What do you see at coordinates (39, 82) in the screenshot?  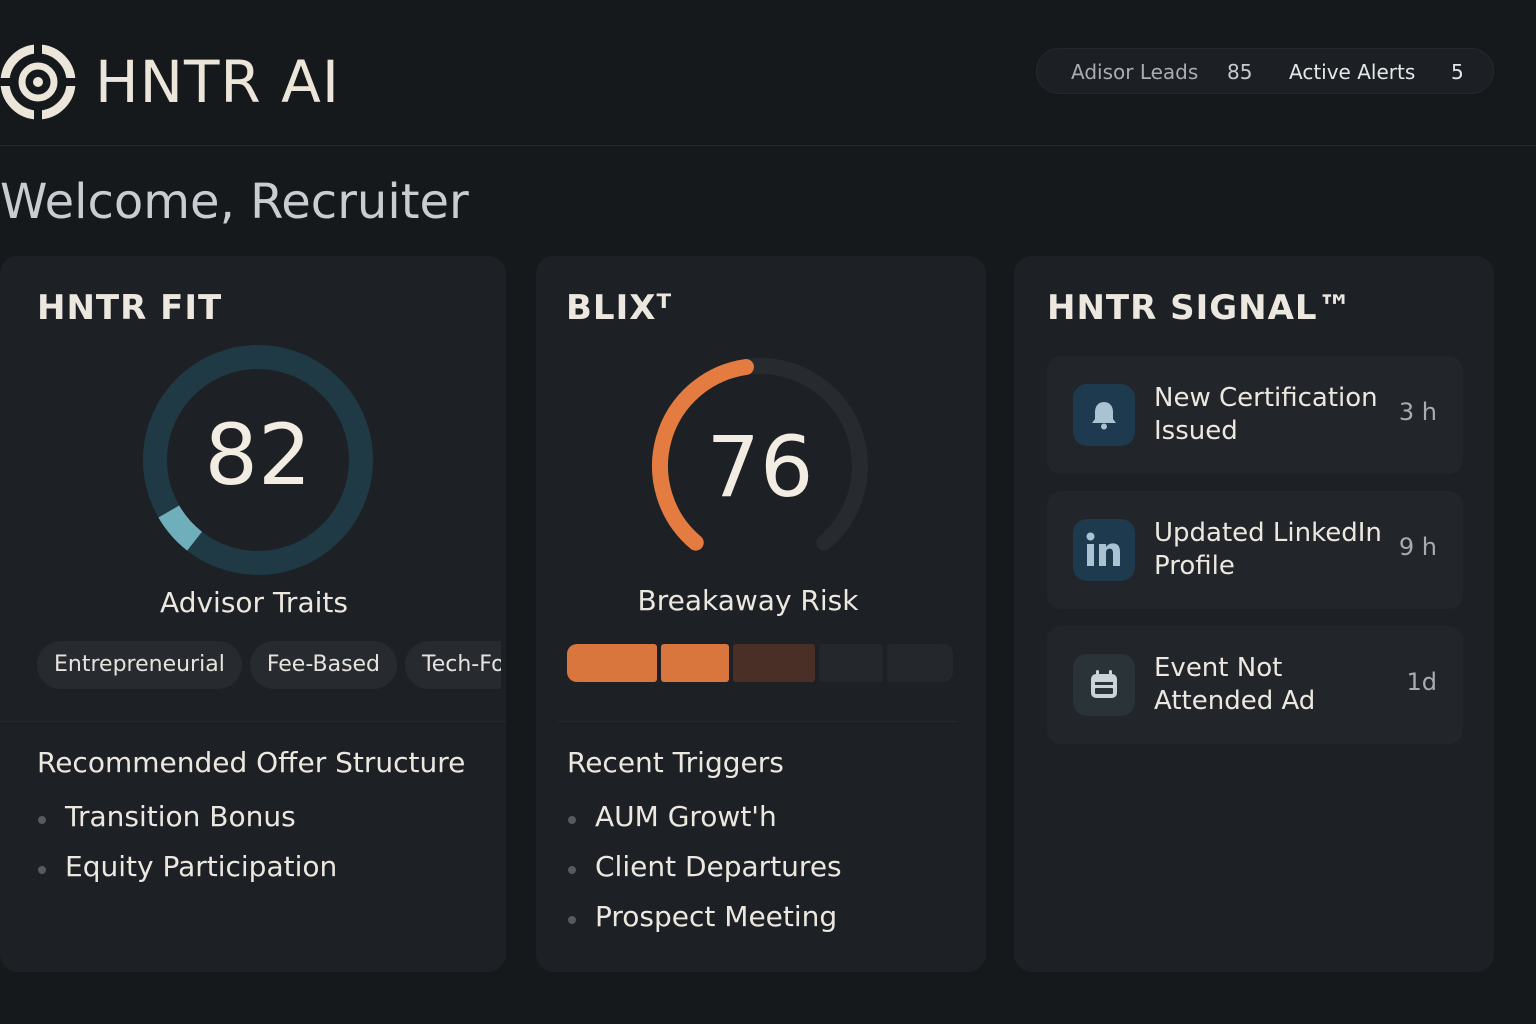 I see `target-logo-icon` at bounding box center [39, 82].